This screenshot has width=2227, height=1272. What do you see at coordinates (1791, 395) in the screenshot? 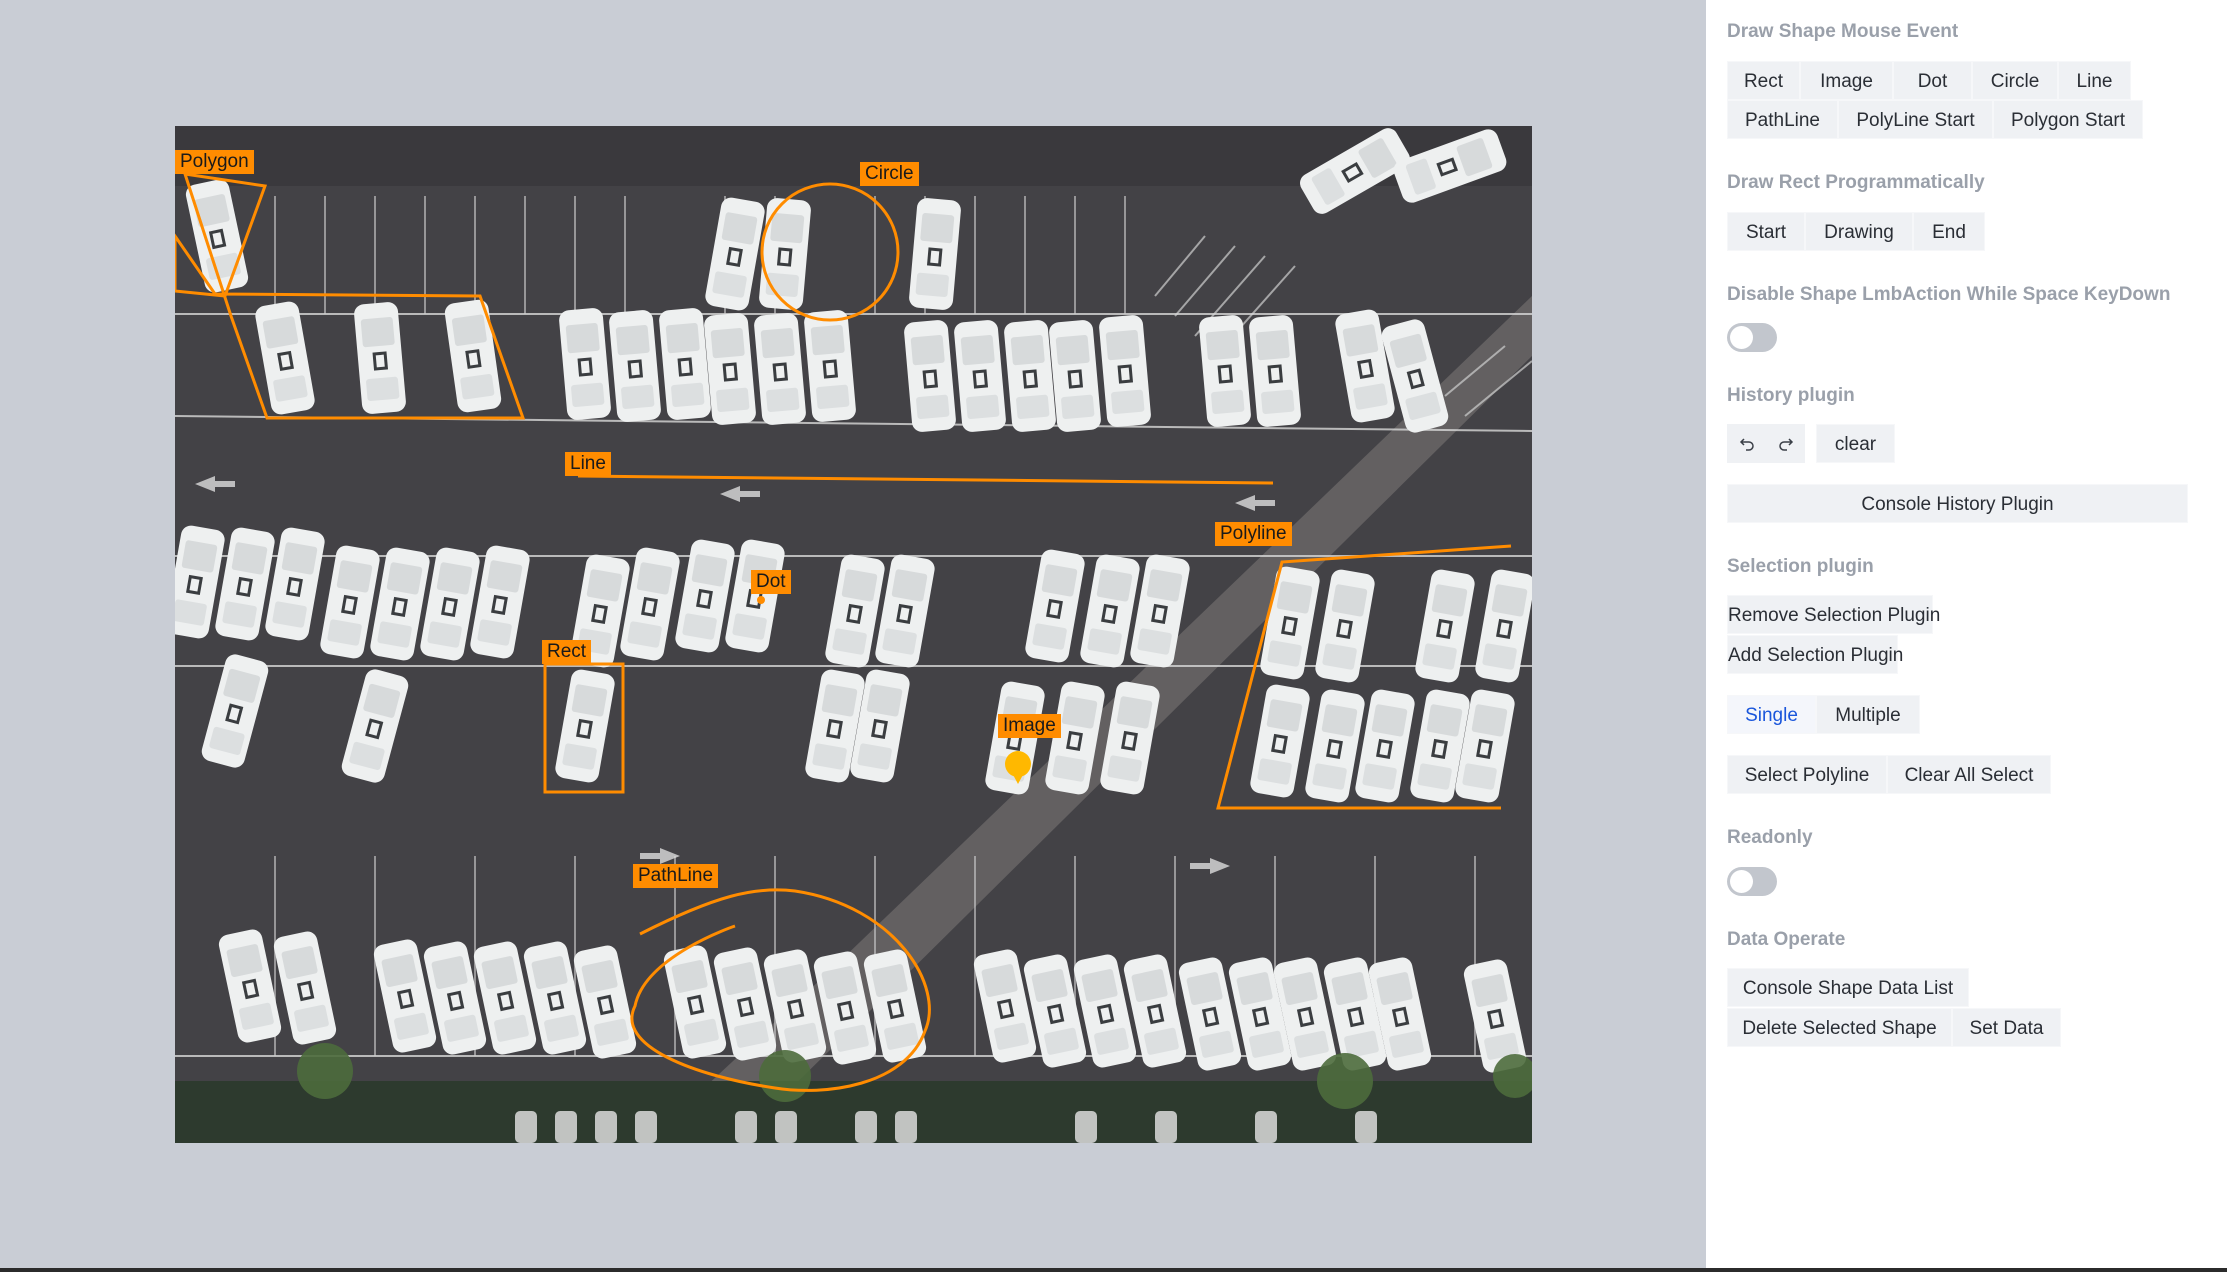
I see `history-title: History plugin` at bounding box center [1791, 395].